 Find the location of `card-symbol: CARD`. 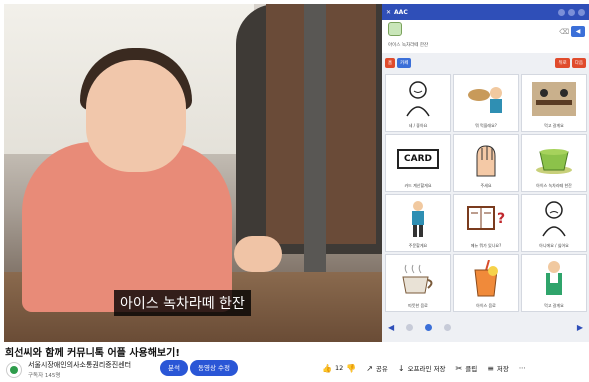

card-symbol: CARD is located at coordinates (418, 159).